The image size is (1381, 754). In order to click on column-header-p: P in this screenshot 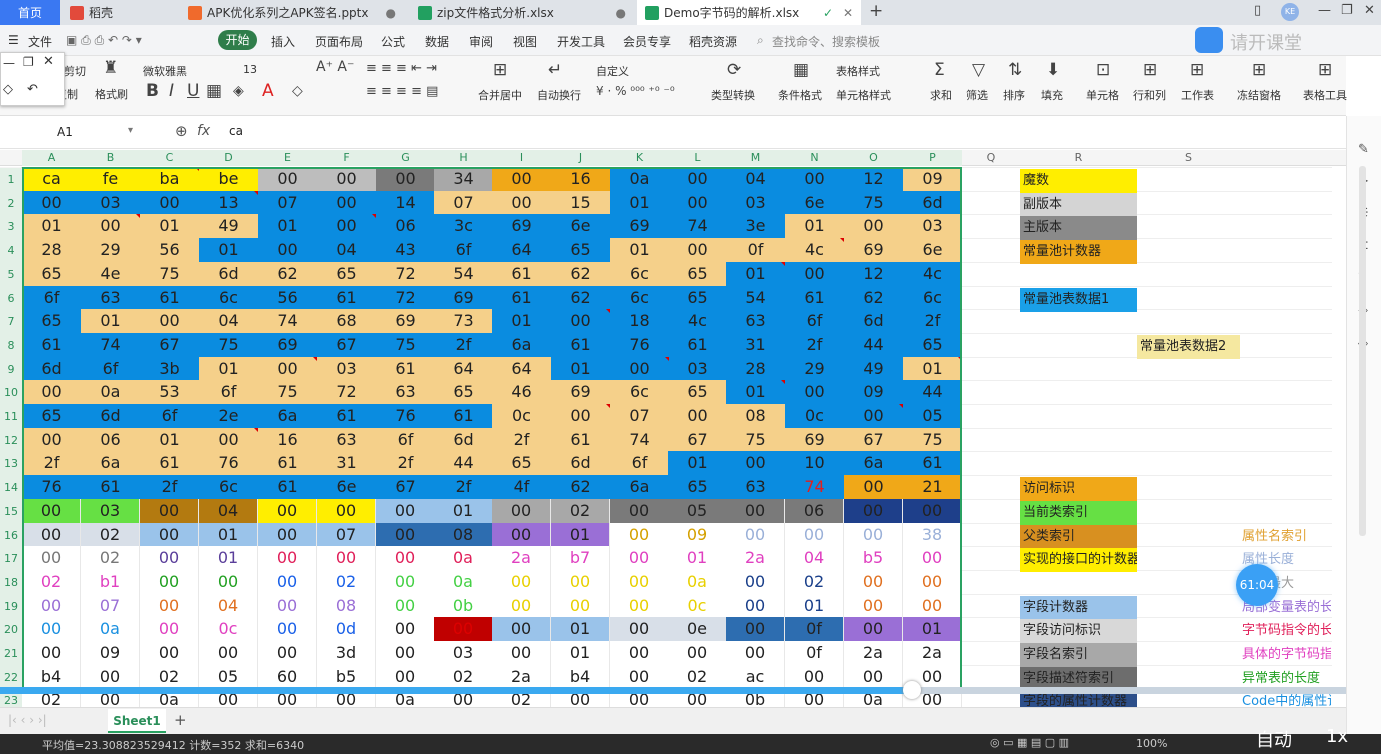, I will do `click(932, 158)`.